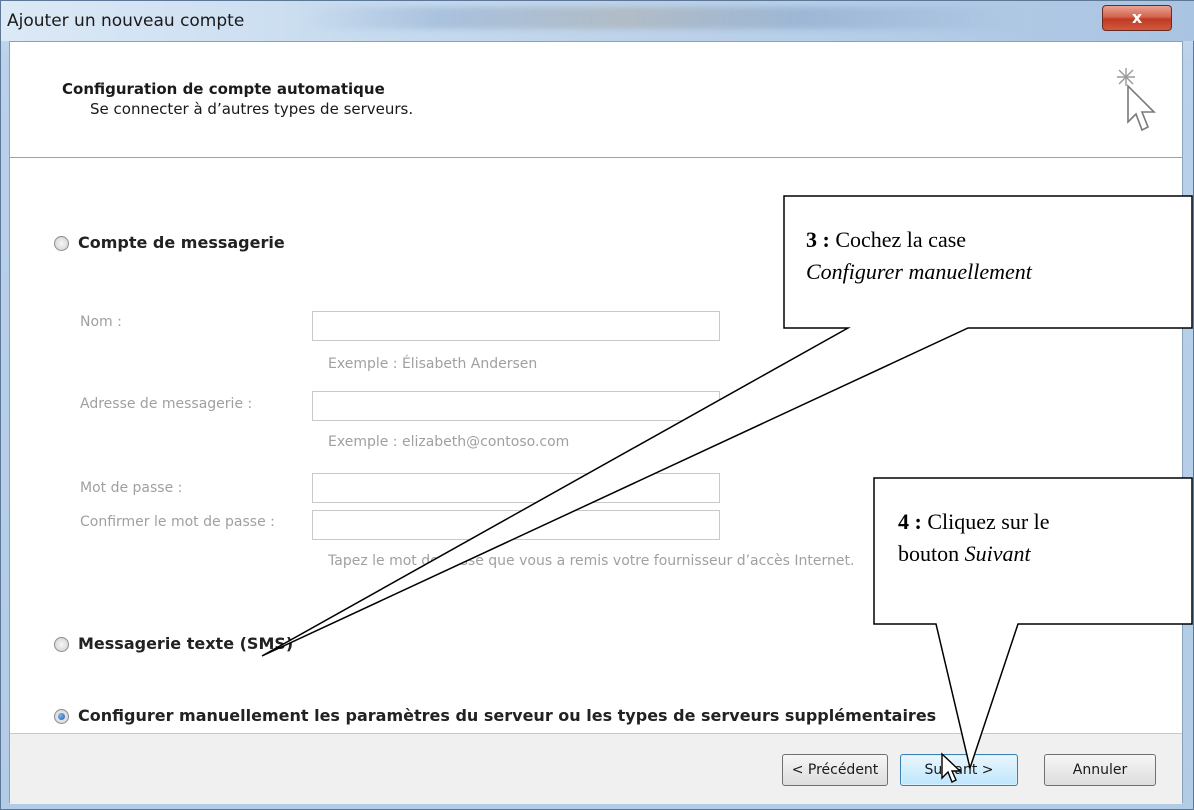  I want to click on password-label: Mot de passe :, so click(131, 488).